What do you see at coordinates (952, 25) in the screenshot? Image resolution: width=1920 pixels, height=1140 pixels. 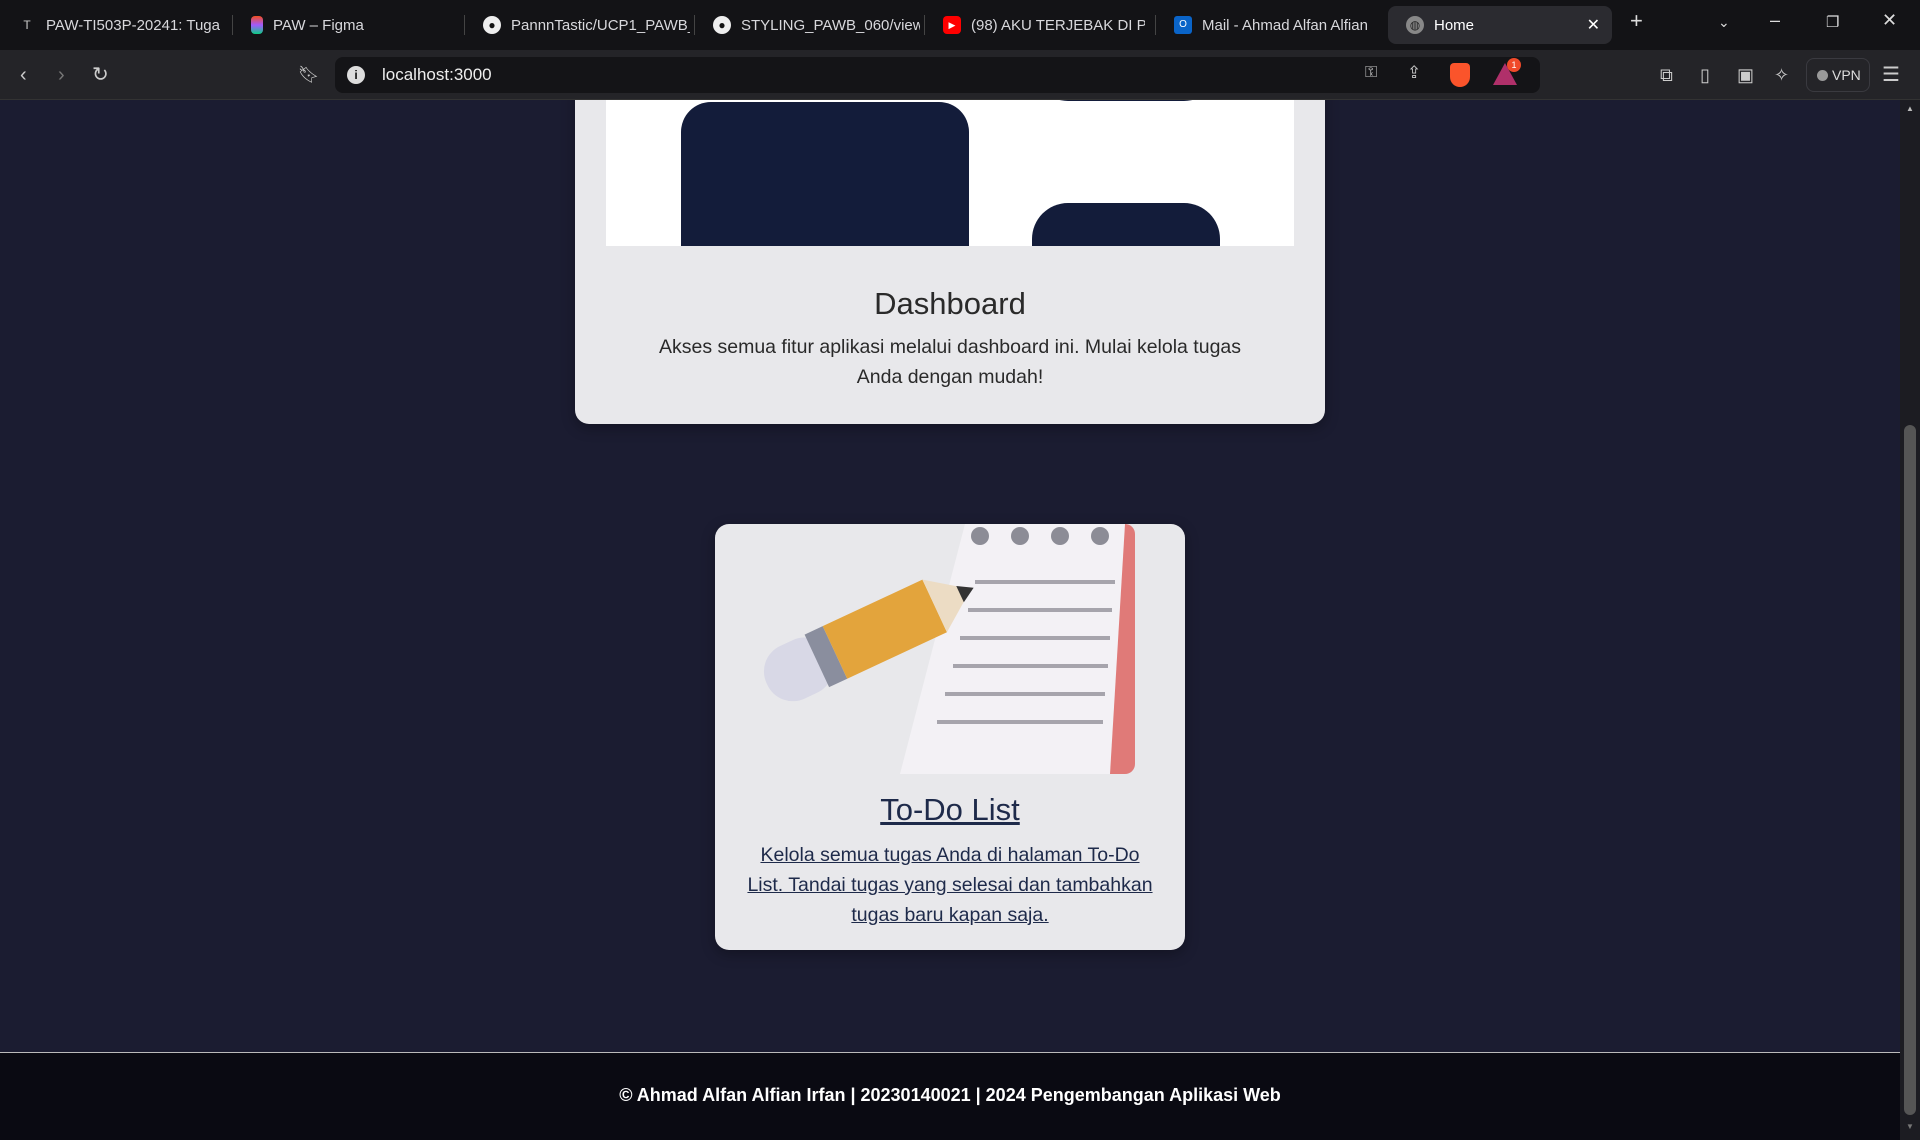 I see `youtube-icon: ▶` at bounding box center [952, 25].